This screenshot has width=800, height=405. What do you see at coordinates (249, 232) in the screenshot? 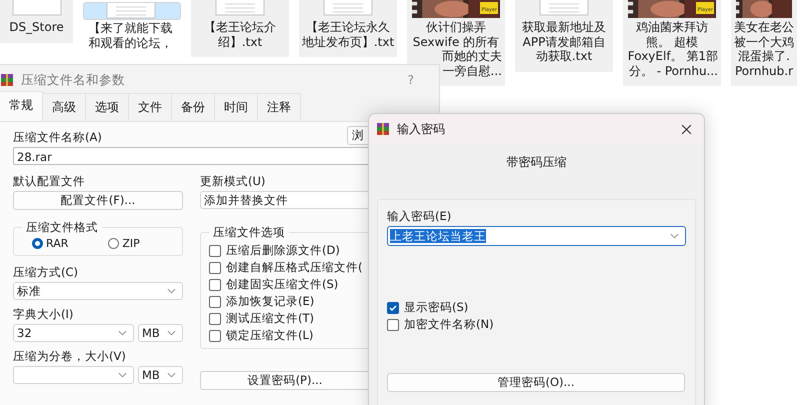
I see `group-title: 压缩文件选项` at bounding box center [249, 232].